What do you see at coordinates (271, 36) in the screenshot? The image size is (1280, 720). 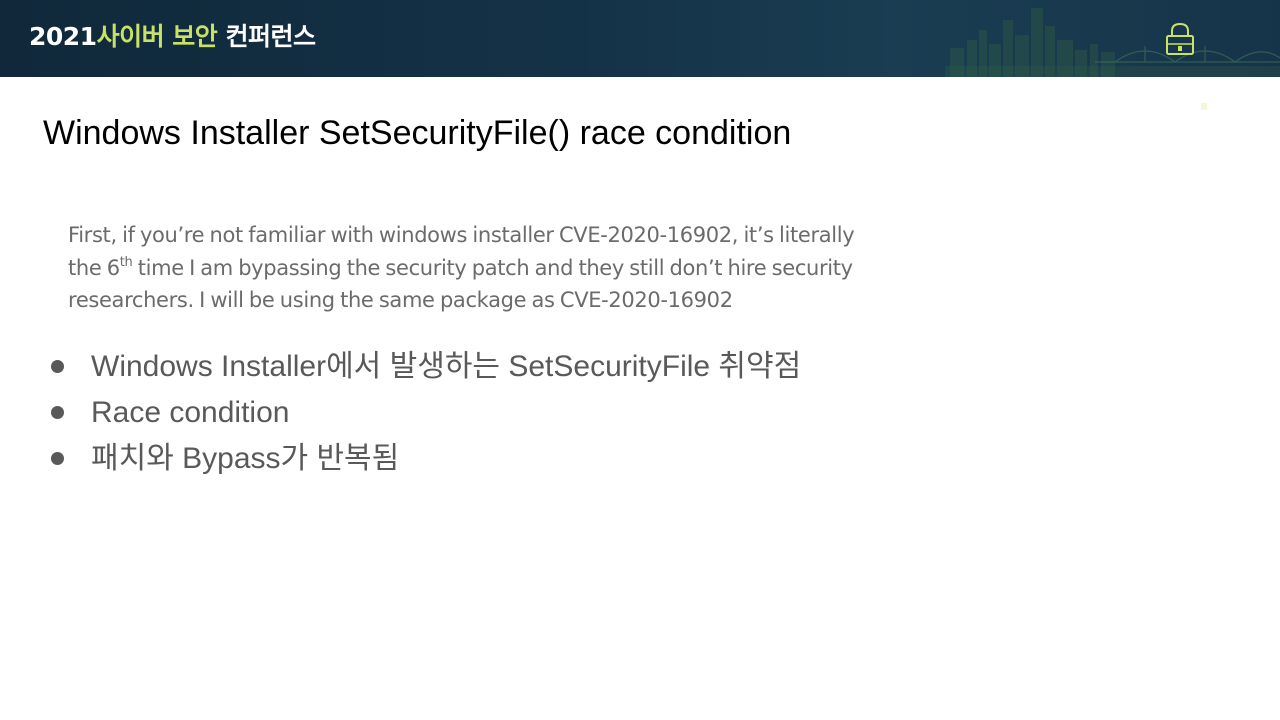 I see `conference-title-rest: 컨퍼런스` at bounding box center [271, 36].